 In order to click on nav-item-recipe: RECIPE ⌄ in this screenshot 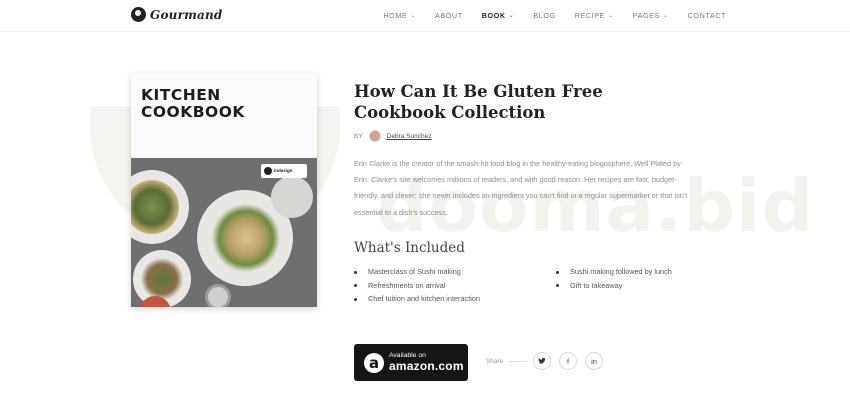, I will do `click(594, 15)`.